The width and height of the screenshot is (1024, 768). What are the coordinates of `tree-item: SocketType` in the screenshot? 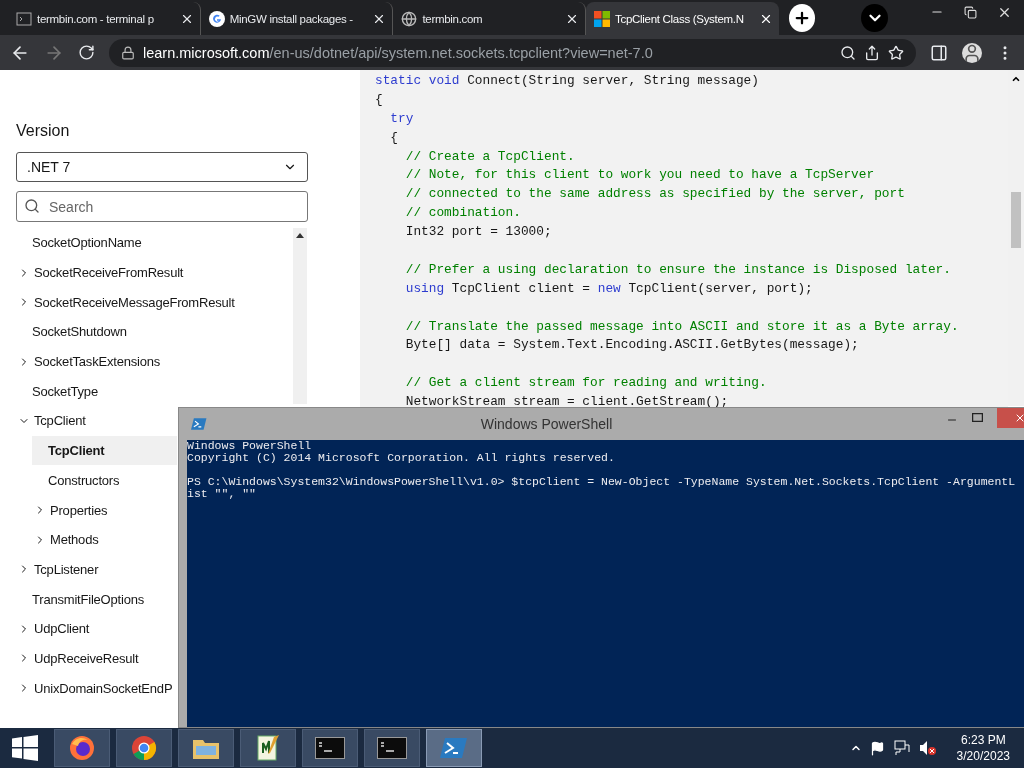 It's located at (57, 391).